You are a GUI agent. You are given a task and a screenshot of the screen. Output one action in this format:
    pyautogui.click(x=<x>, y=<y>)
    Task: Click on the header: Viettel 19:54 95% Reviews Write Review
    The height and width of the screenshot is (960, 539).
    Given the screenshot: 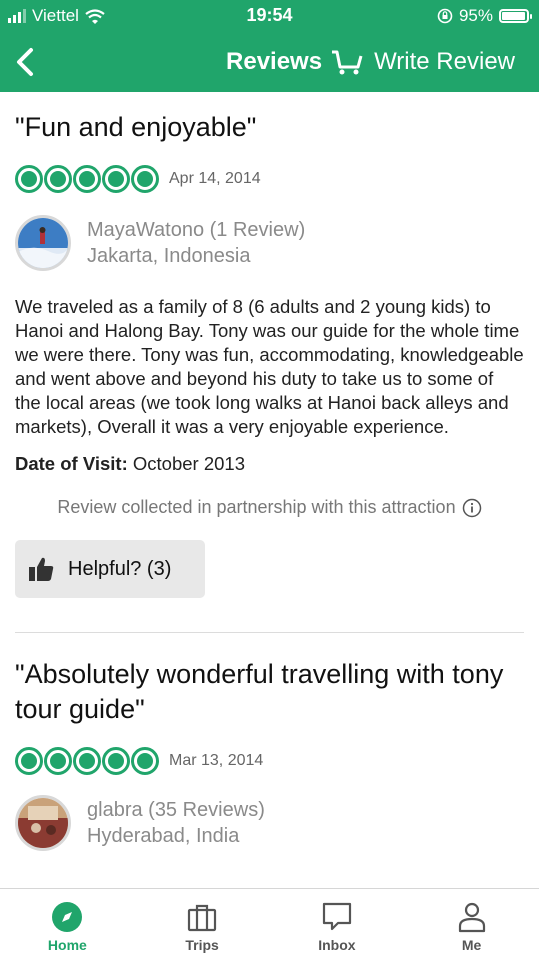 What is the action you would take?
    pyautogui.click(x=269, y=46)
    